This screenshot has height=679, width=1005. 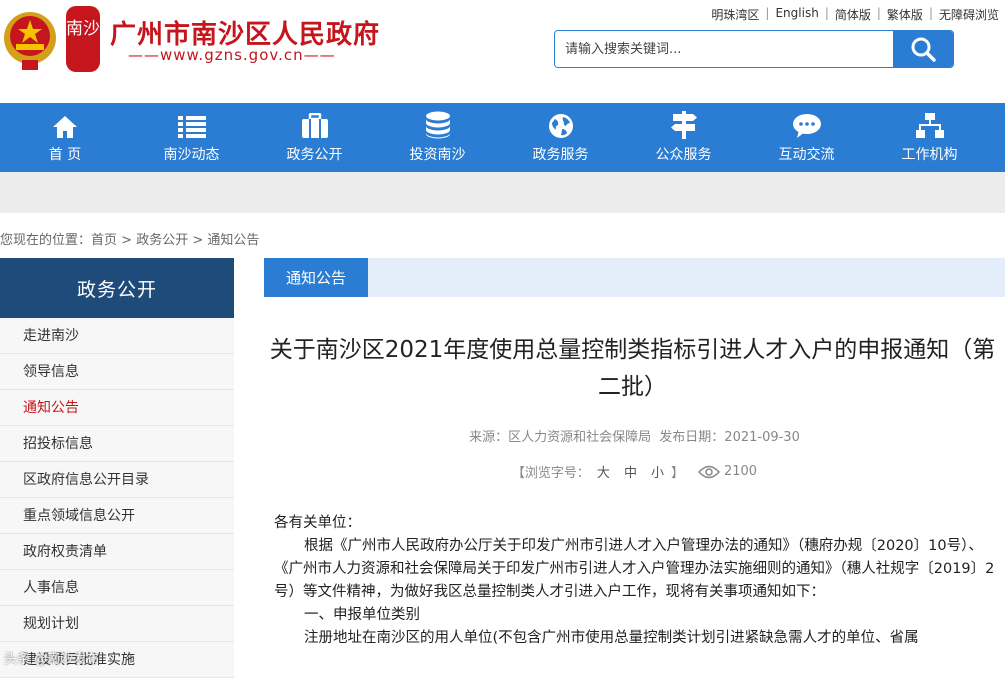 What do you see at coordinates (117, 588) in the screenshot?
I see `sidebar-item-personnel: 人事信息` at bounding box center [117, 588].